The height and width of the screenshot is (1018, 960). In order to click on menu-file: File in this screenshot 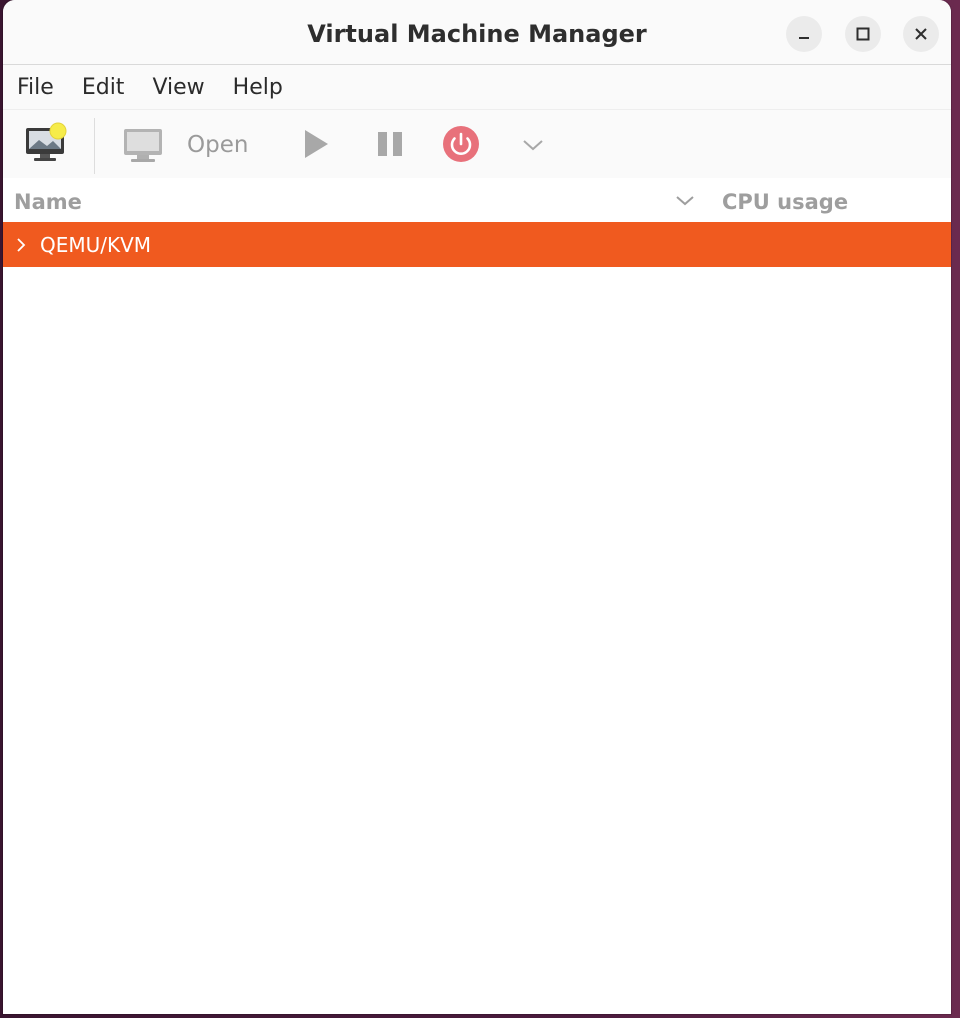, I will do `click(38, 87)`.